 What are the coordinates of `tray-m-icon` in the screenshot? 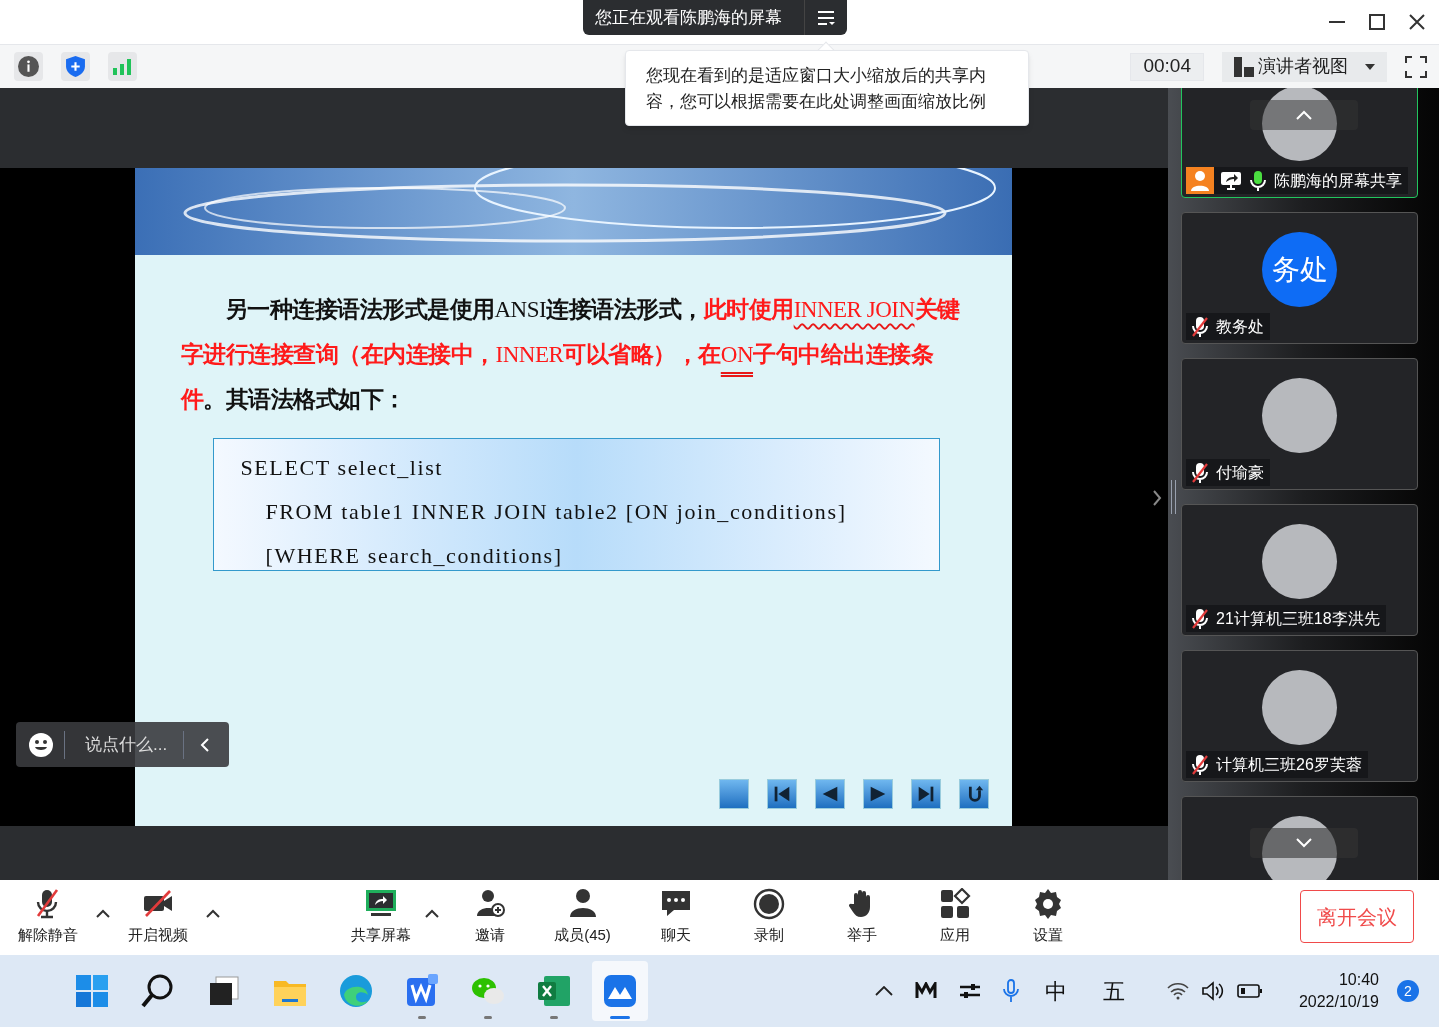 It's located at (925, 991).